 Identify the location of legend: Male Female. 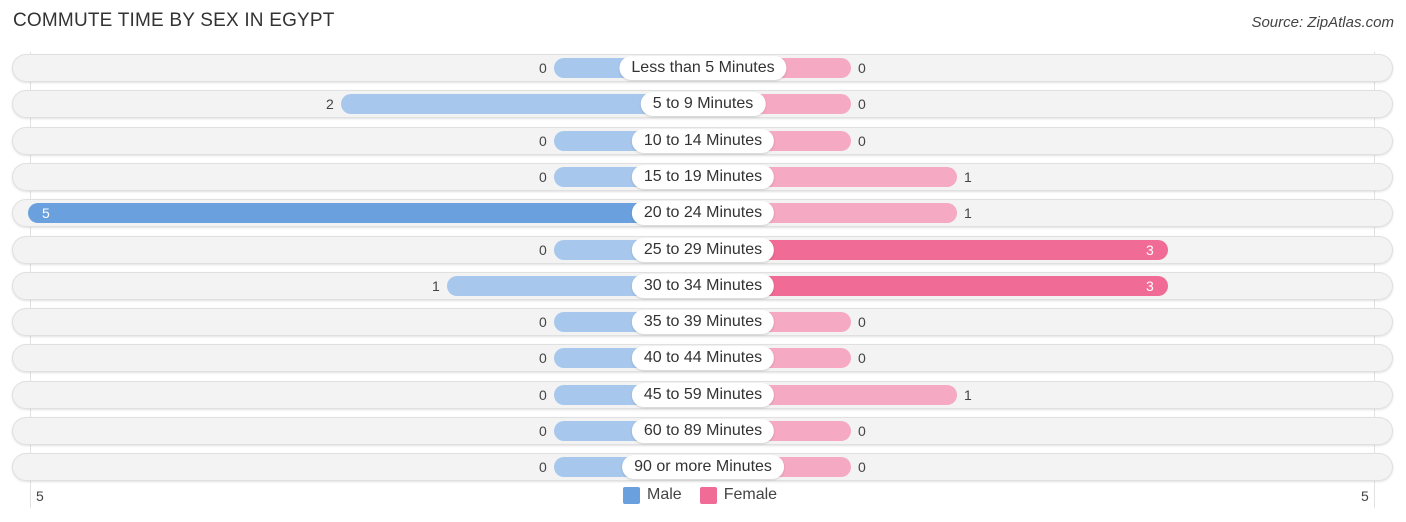
(709, 495).